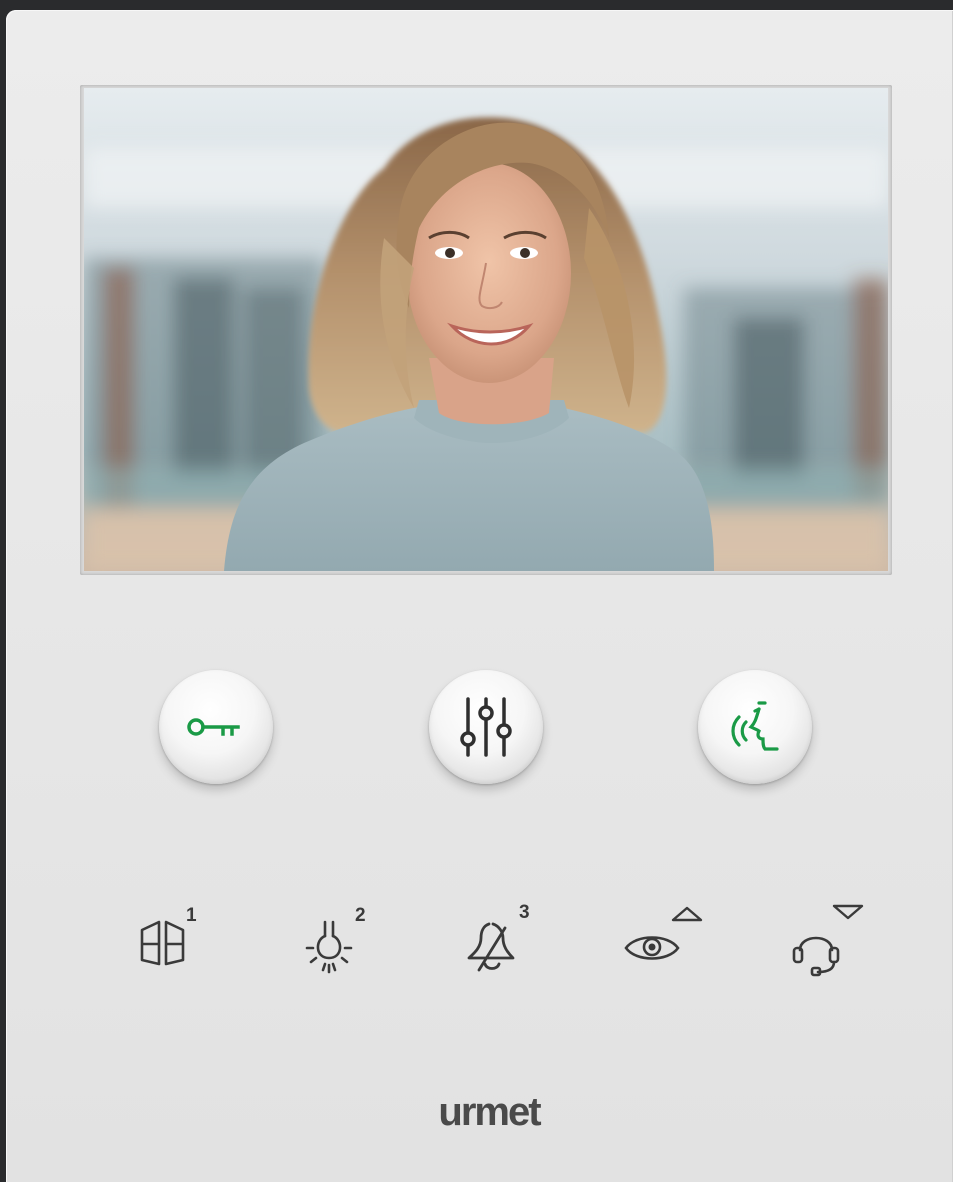 The width and height of the screenshot is (953, 1182). Describe the element at coordinates (524, 912) in the screenshot. I see `key-number-3: 3` at that location.